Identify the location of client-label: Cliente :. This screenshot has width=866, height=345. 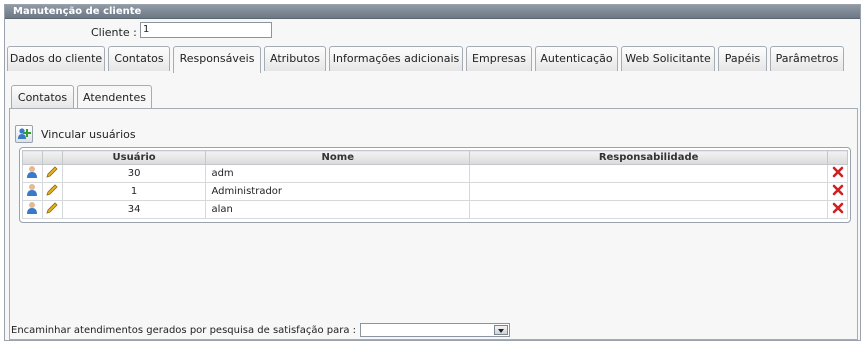
(114, 32).